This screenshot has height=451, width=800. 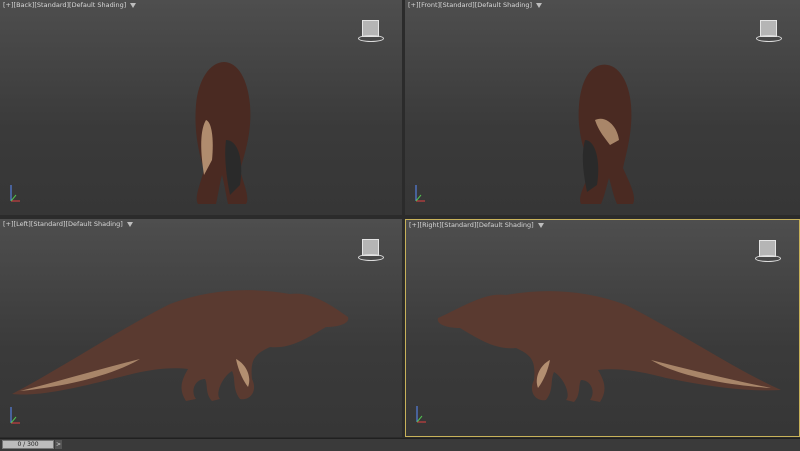 I want to click on dinosaur-model-back, so click(x=223, y=133).